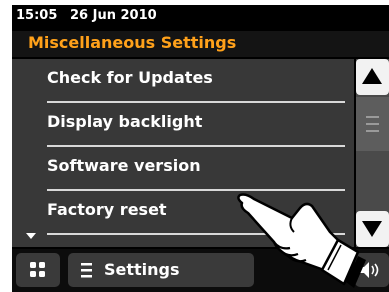  What do you see at coordinates (113, 15) in the screenshot?
I see `clock-date: 26 Jun 2010` at bounding box center [113, 15].